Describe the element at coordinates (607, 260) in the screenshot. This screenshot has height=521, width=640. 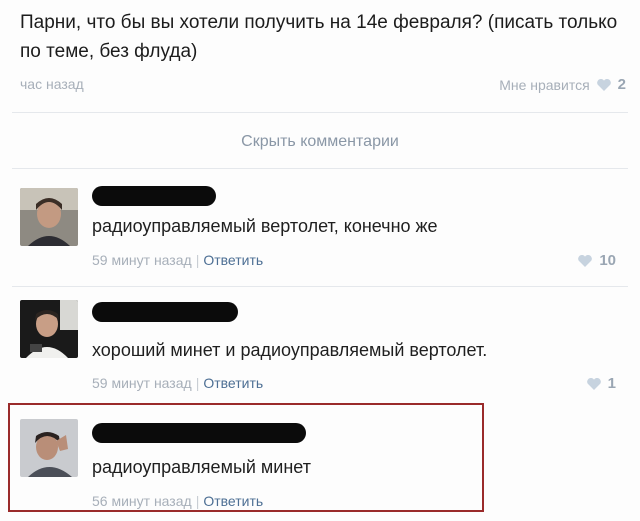
I see `like-count: 10` at that location.